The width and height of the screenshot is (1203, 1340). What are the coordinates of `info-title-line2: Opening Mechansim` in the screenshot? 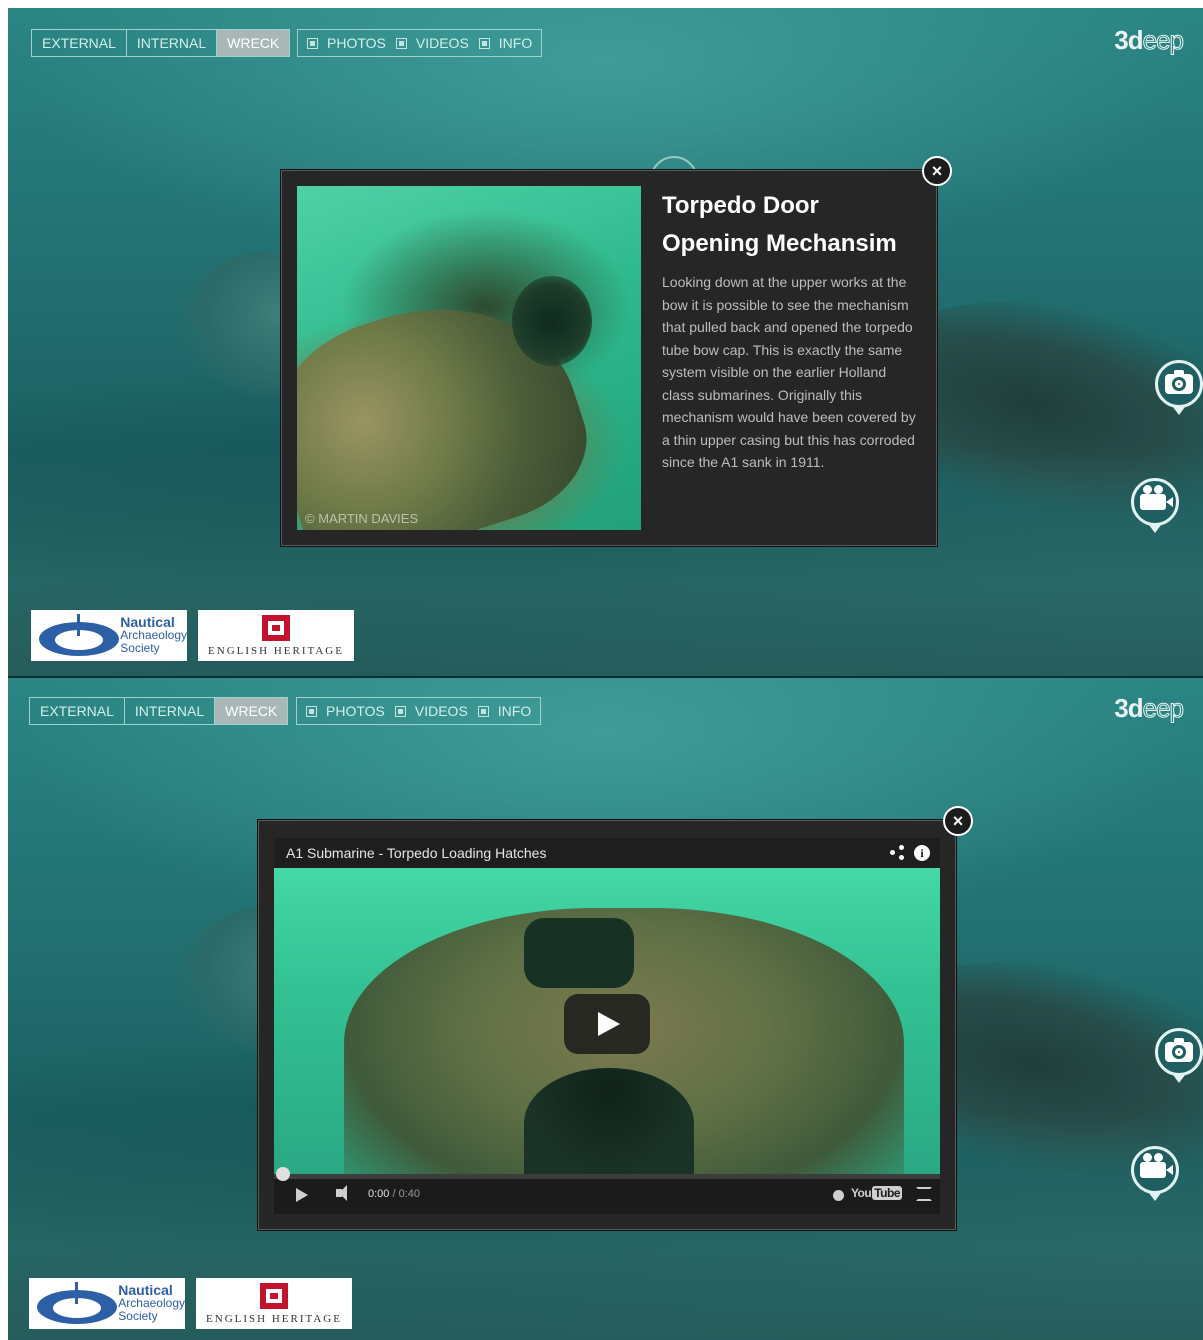 It's located at (779, 243).